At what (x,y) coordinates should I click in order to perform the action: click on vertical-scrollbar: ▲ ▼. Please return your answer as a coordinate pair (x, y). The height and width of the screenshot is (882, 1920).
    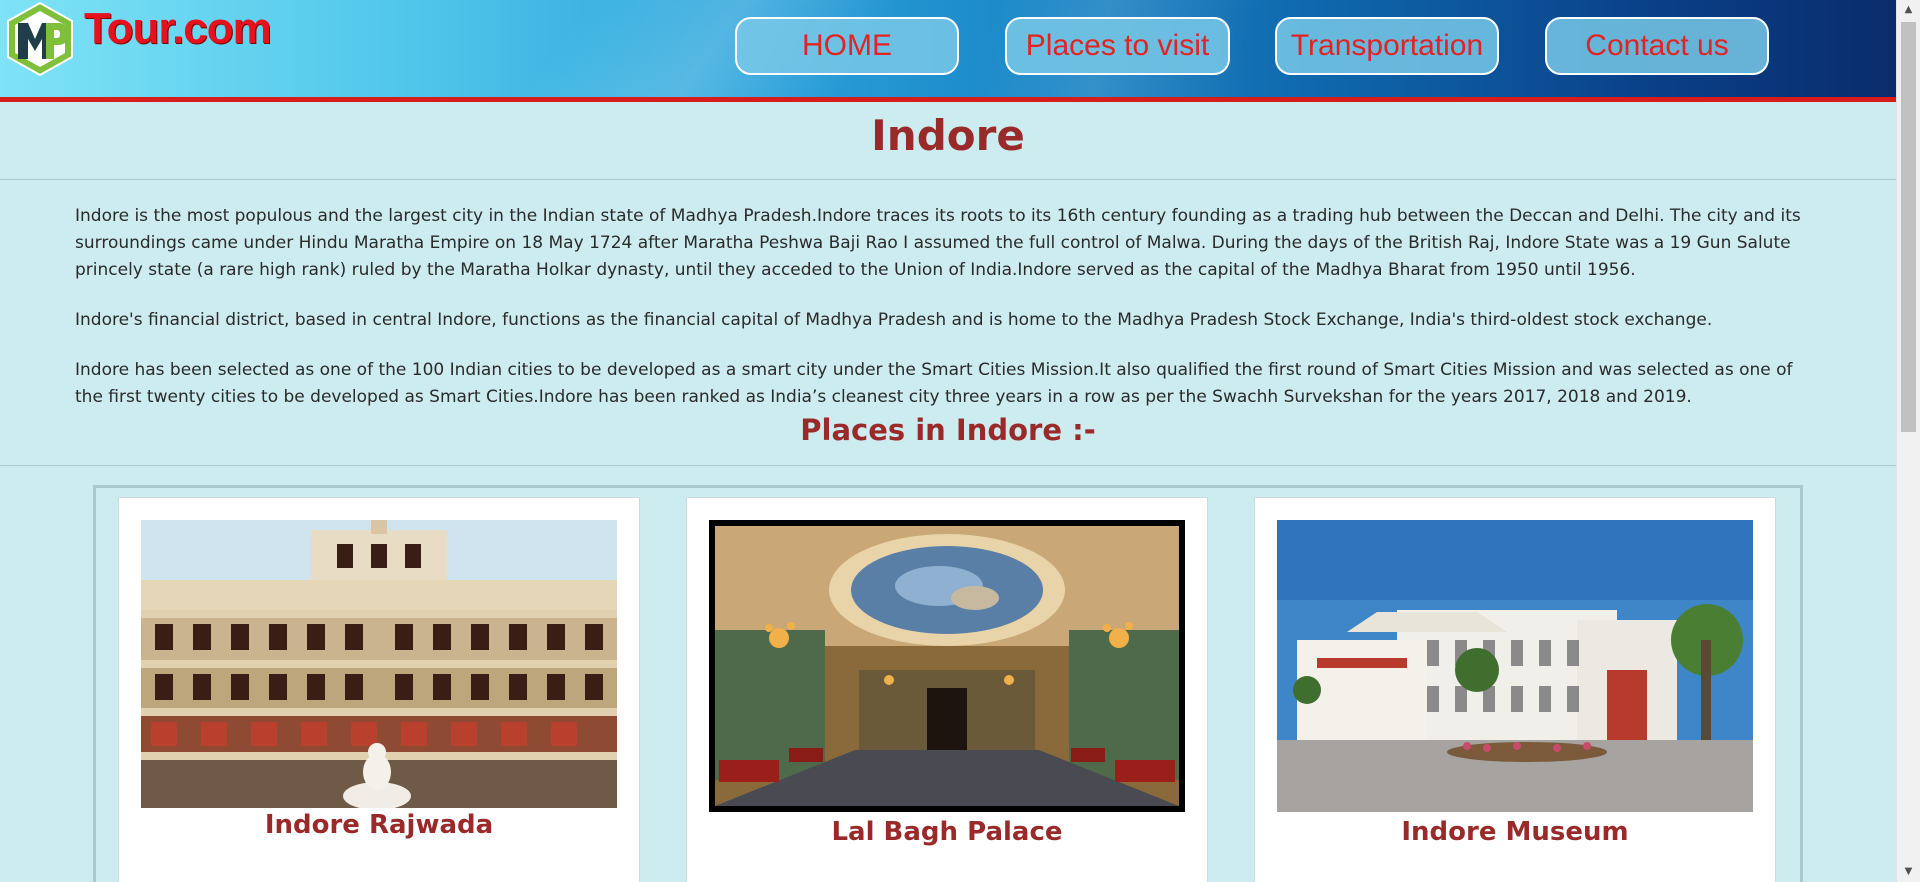
    Looking at the image, I should click on (1908, 441).